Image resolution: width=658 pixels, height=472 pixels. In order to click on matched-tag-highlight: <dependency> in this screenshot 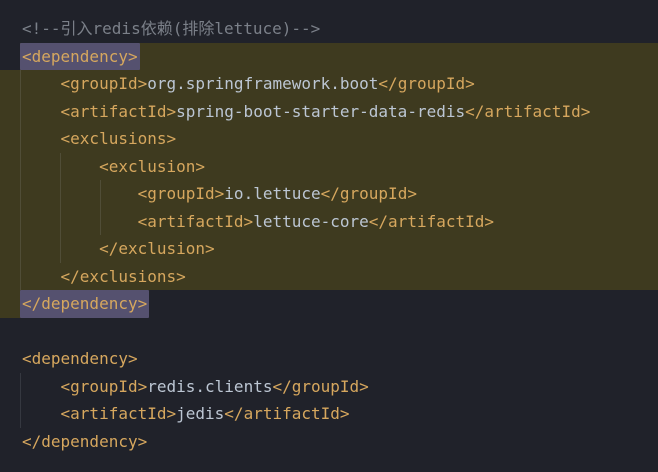, I will do `click(80, 56)`.